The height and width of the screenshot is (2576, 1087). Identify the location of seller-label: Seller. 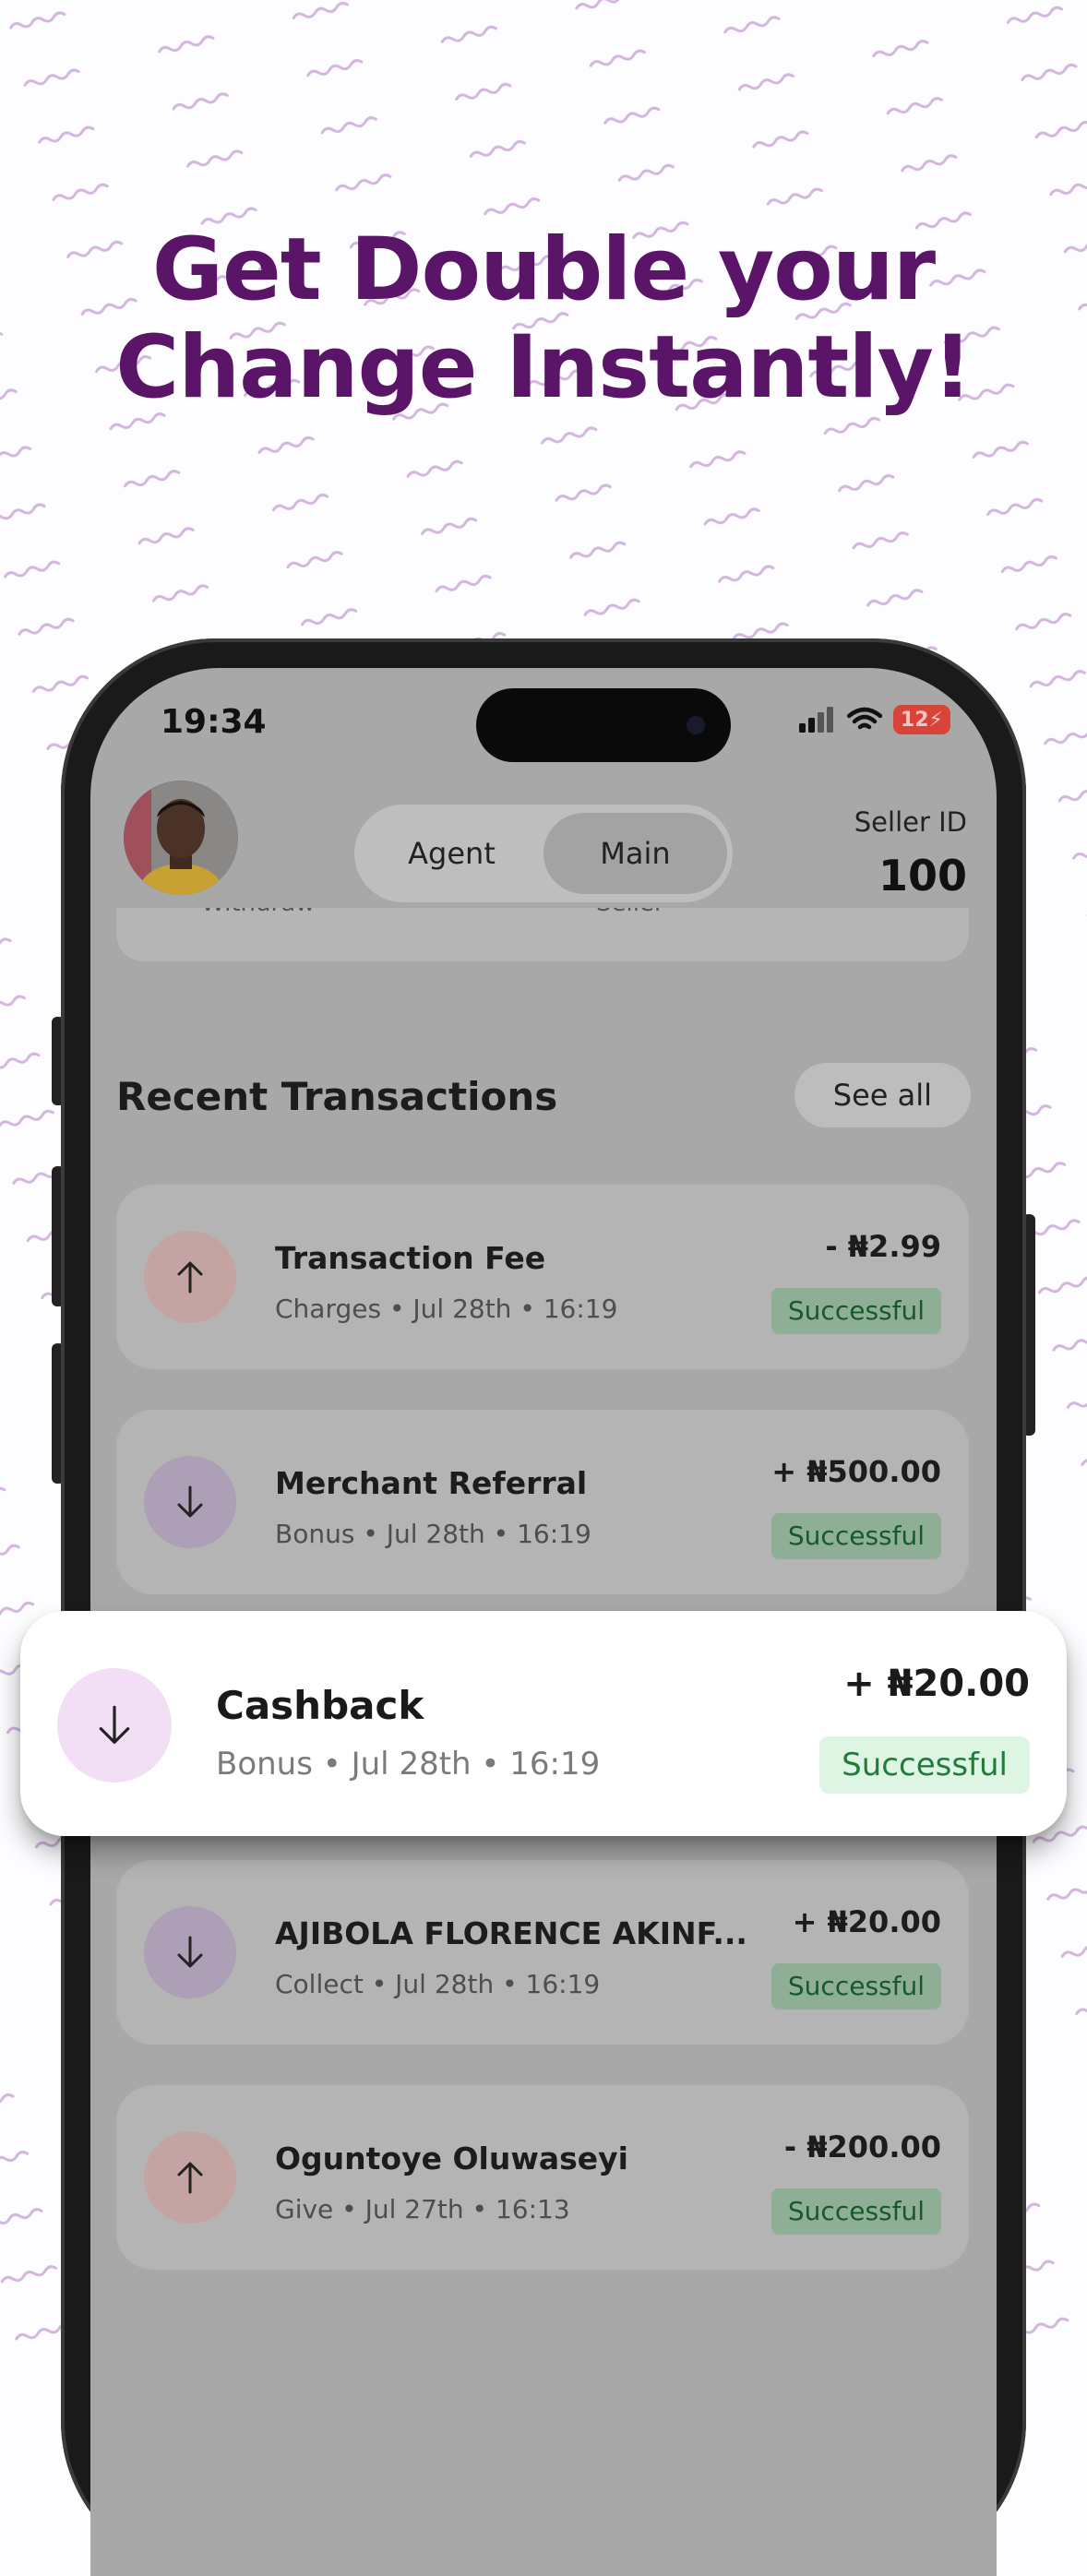
(630, 912).